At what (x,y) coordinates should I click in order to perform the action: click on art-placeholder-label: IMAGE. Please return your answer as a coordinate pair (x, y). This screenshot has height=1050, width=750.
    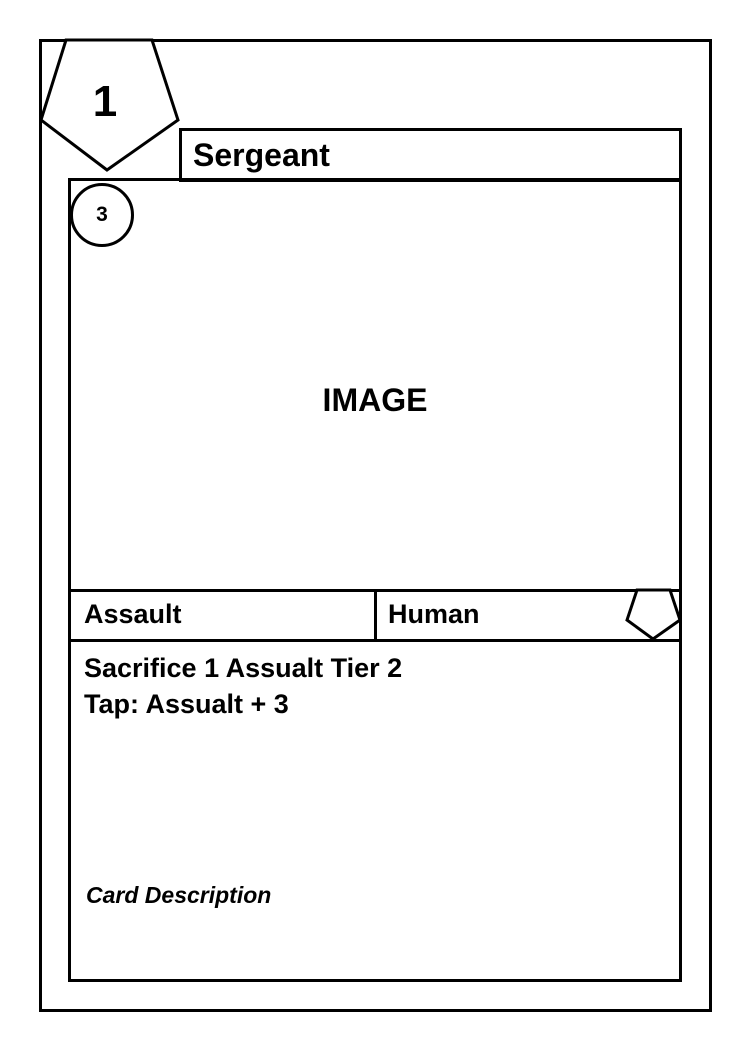
    Looking at the image, I should click on (375, 400).